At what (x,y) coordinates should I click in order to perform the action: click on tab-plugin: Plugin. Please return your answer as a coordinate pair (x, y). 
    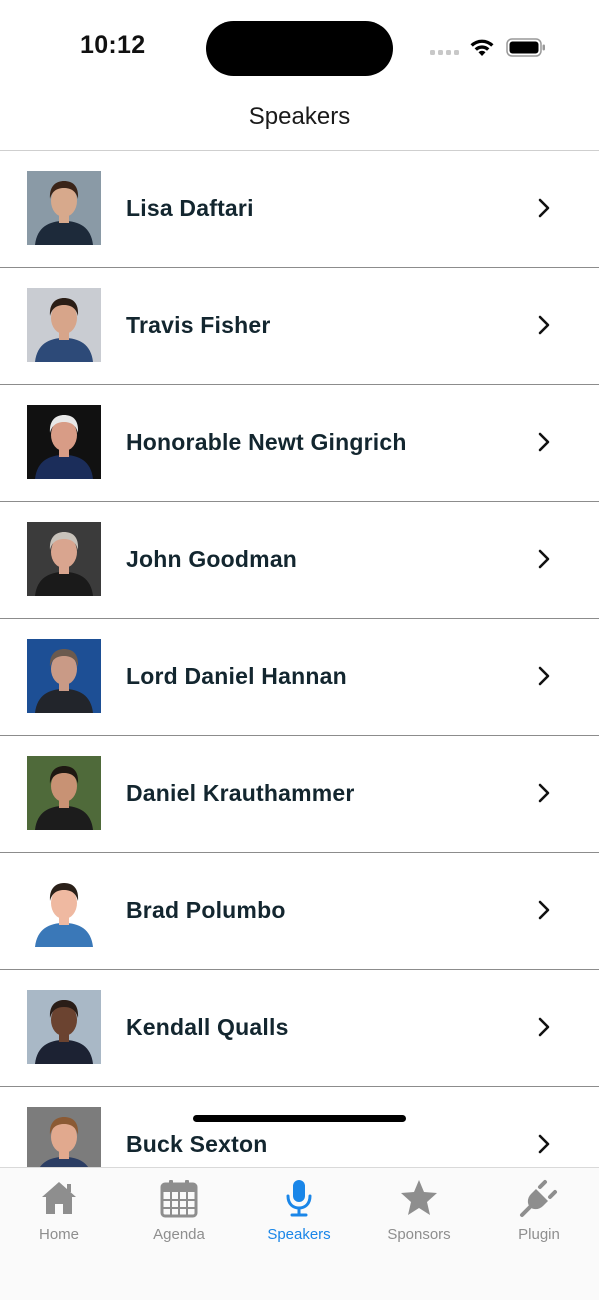
    Looking at the image, I should click on (539, 1211).